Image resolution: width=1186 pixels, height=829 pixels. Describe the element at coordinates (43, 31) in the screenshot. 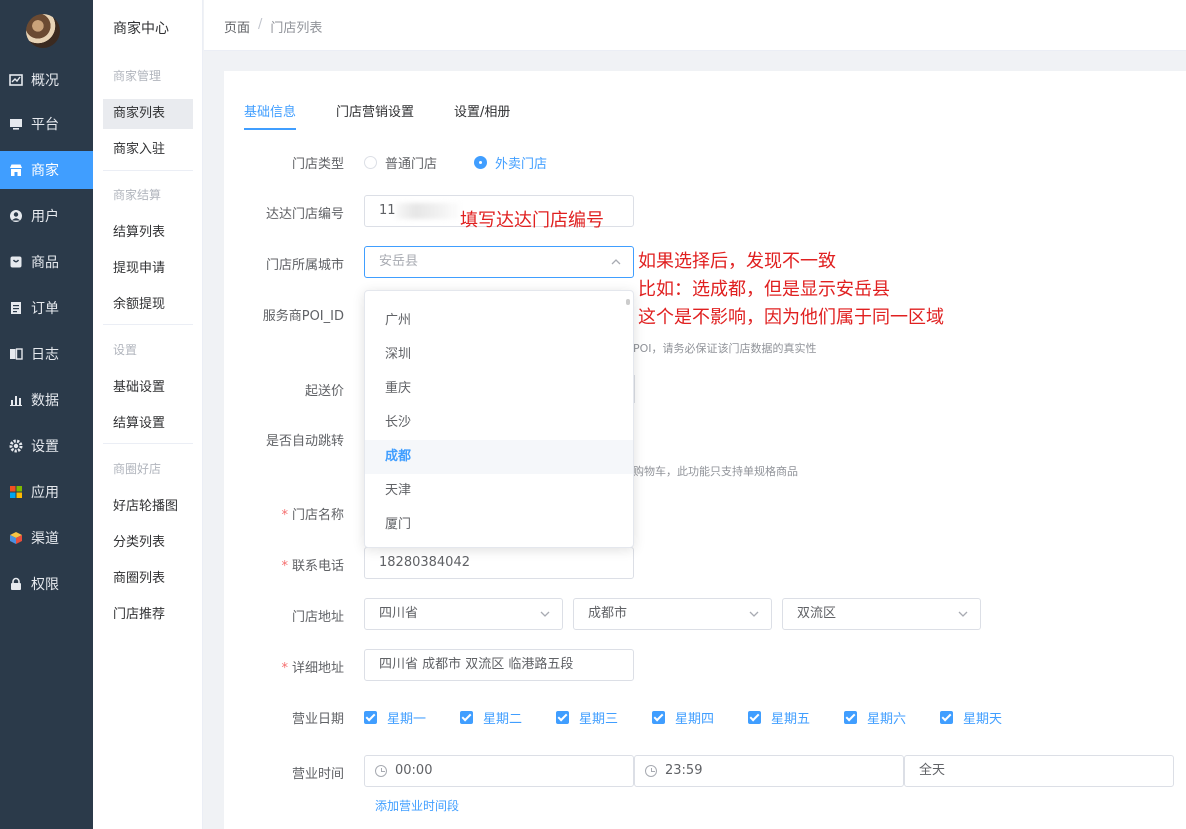

I see `avatar-logo` at that location.